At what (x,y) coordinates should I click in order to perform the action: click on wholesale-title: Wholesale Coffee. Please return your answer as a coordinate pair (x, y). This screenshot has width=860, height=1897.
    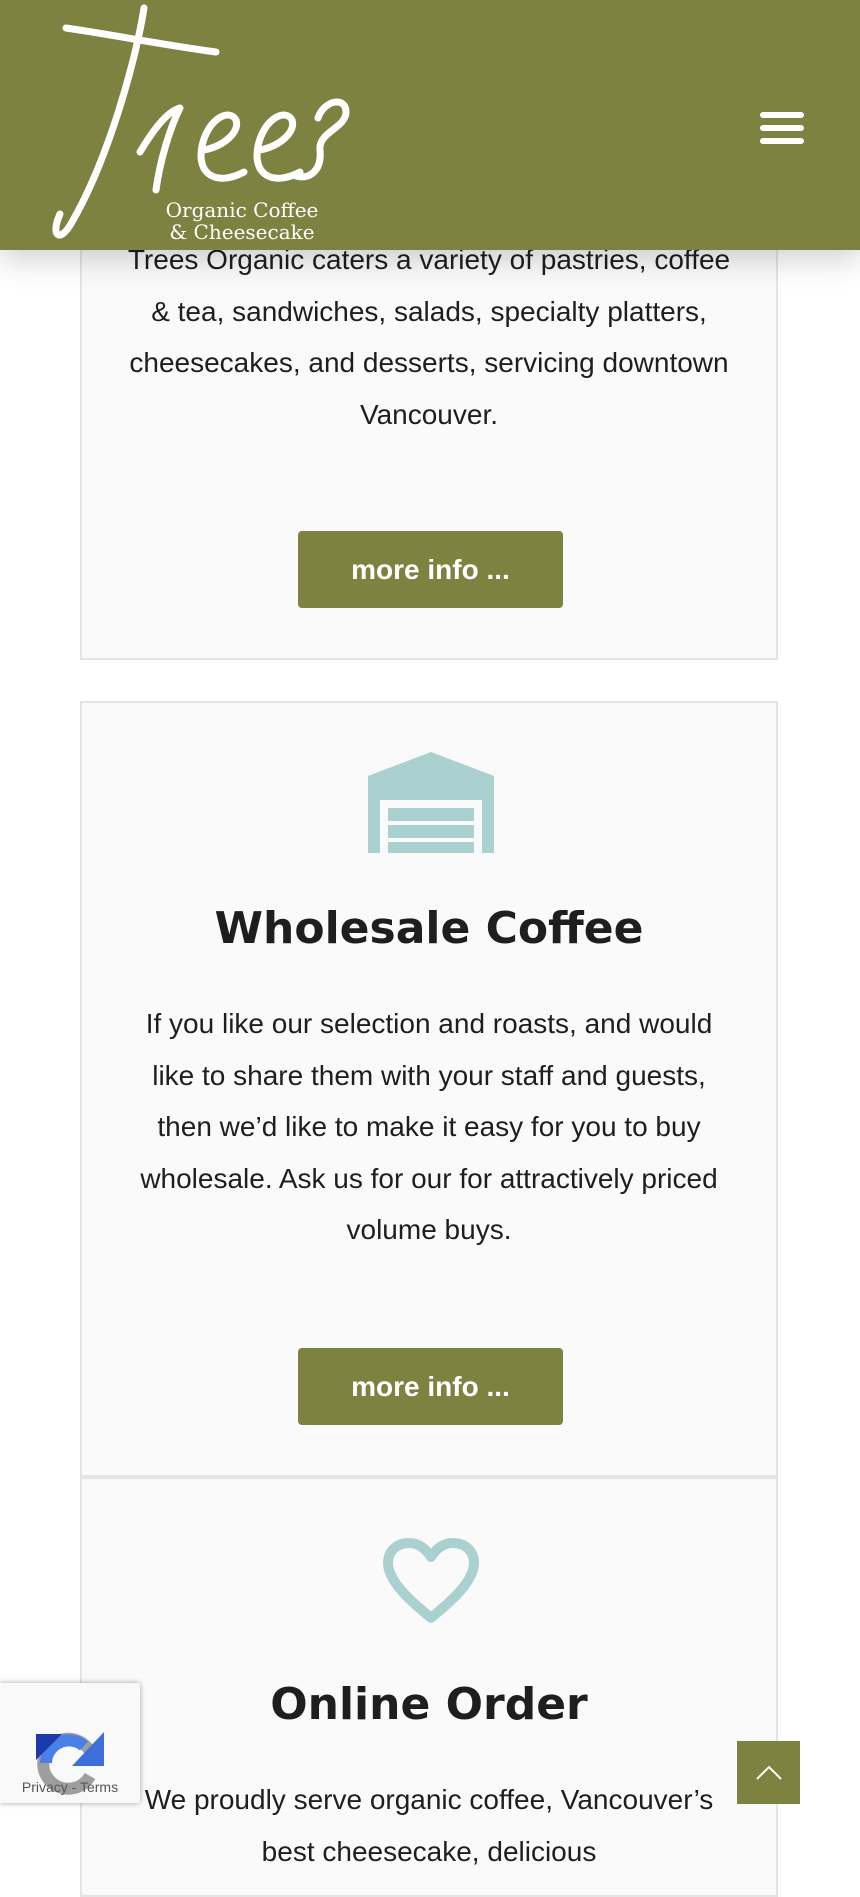
    Looking at the image, I should click on (429, 928).